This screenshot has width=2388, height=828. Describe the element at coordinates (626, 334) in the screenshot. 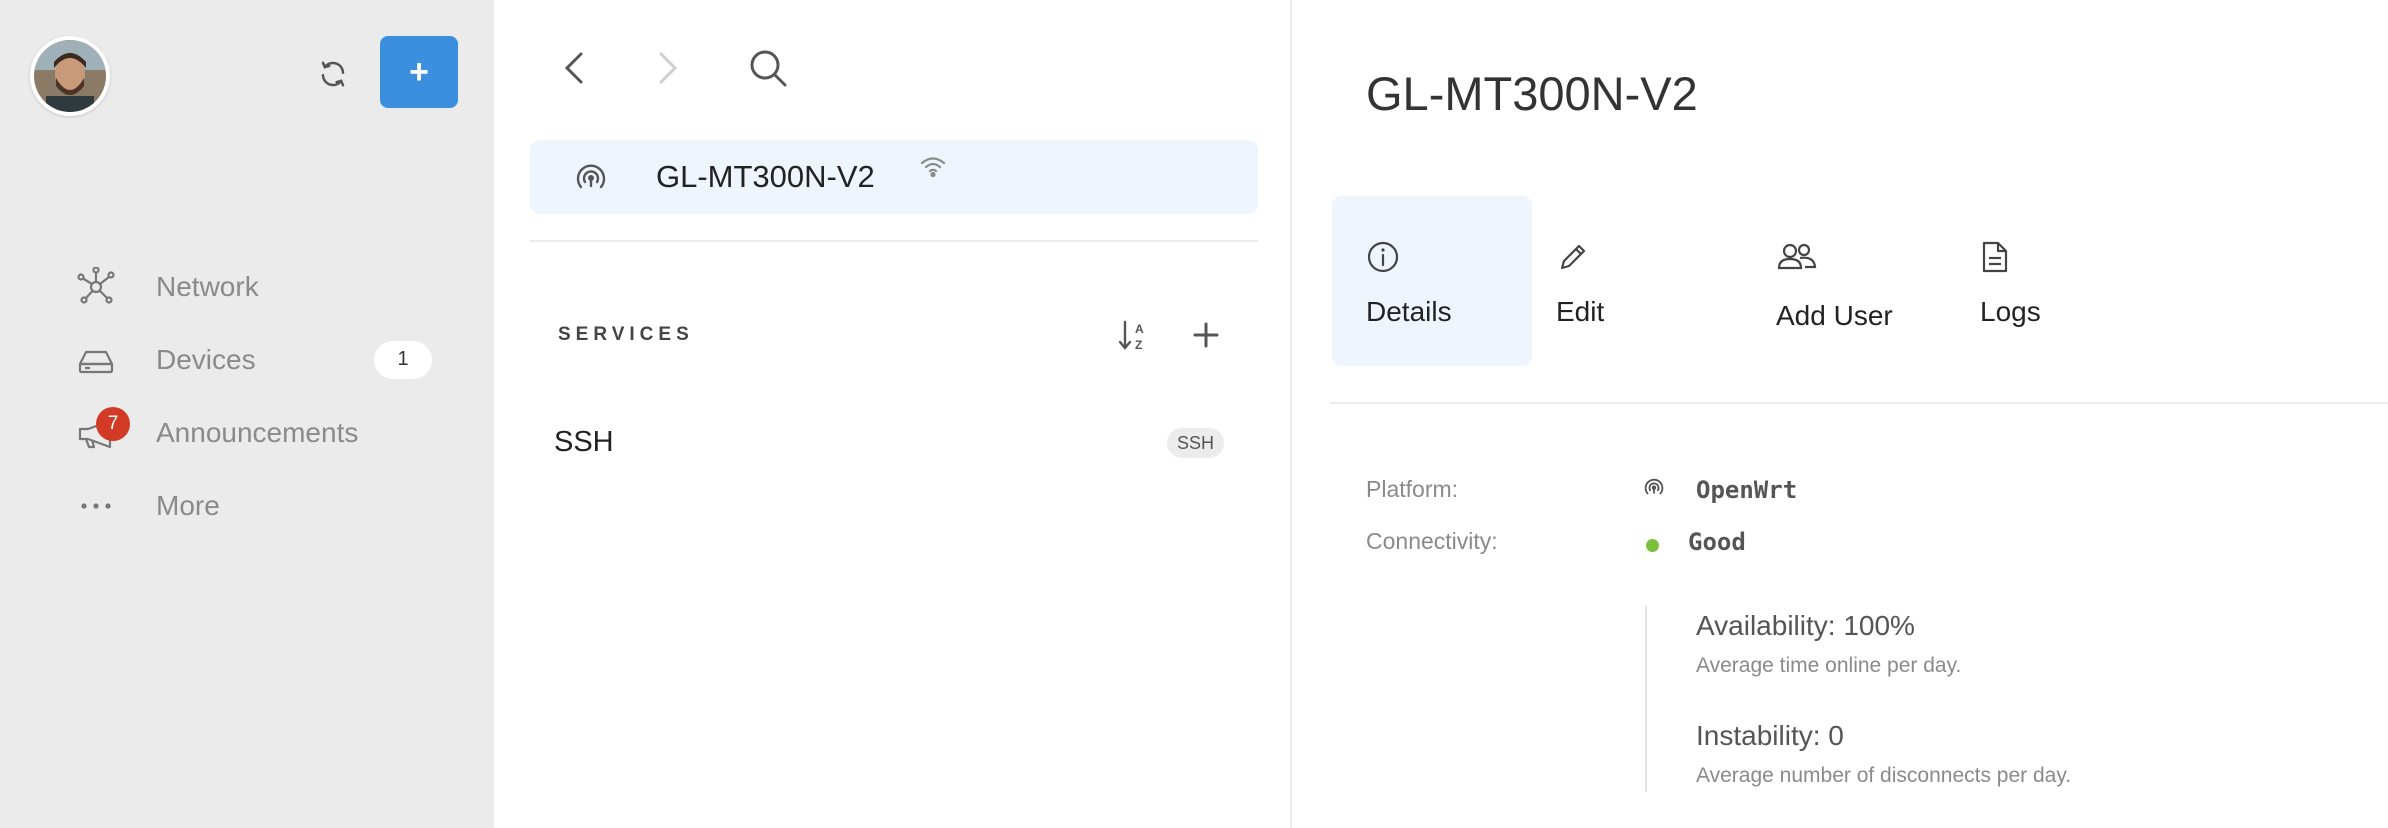

I see `services-heading: SERVICES` at that location.